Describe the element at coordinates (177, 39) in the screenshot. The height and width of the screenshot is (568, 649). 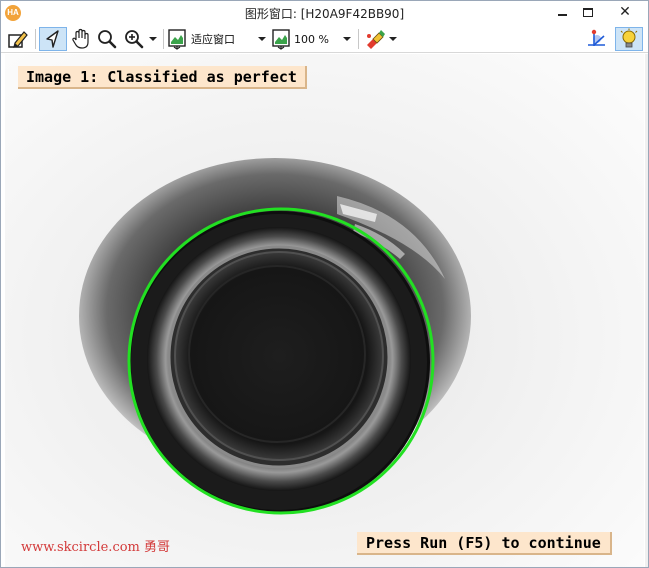
I see `fit-window-icon` at that location.